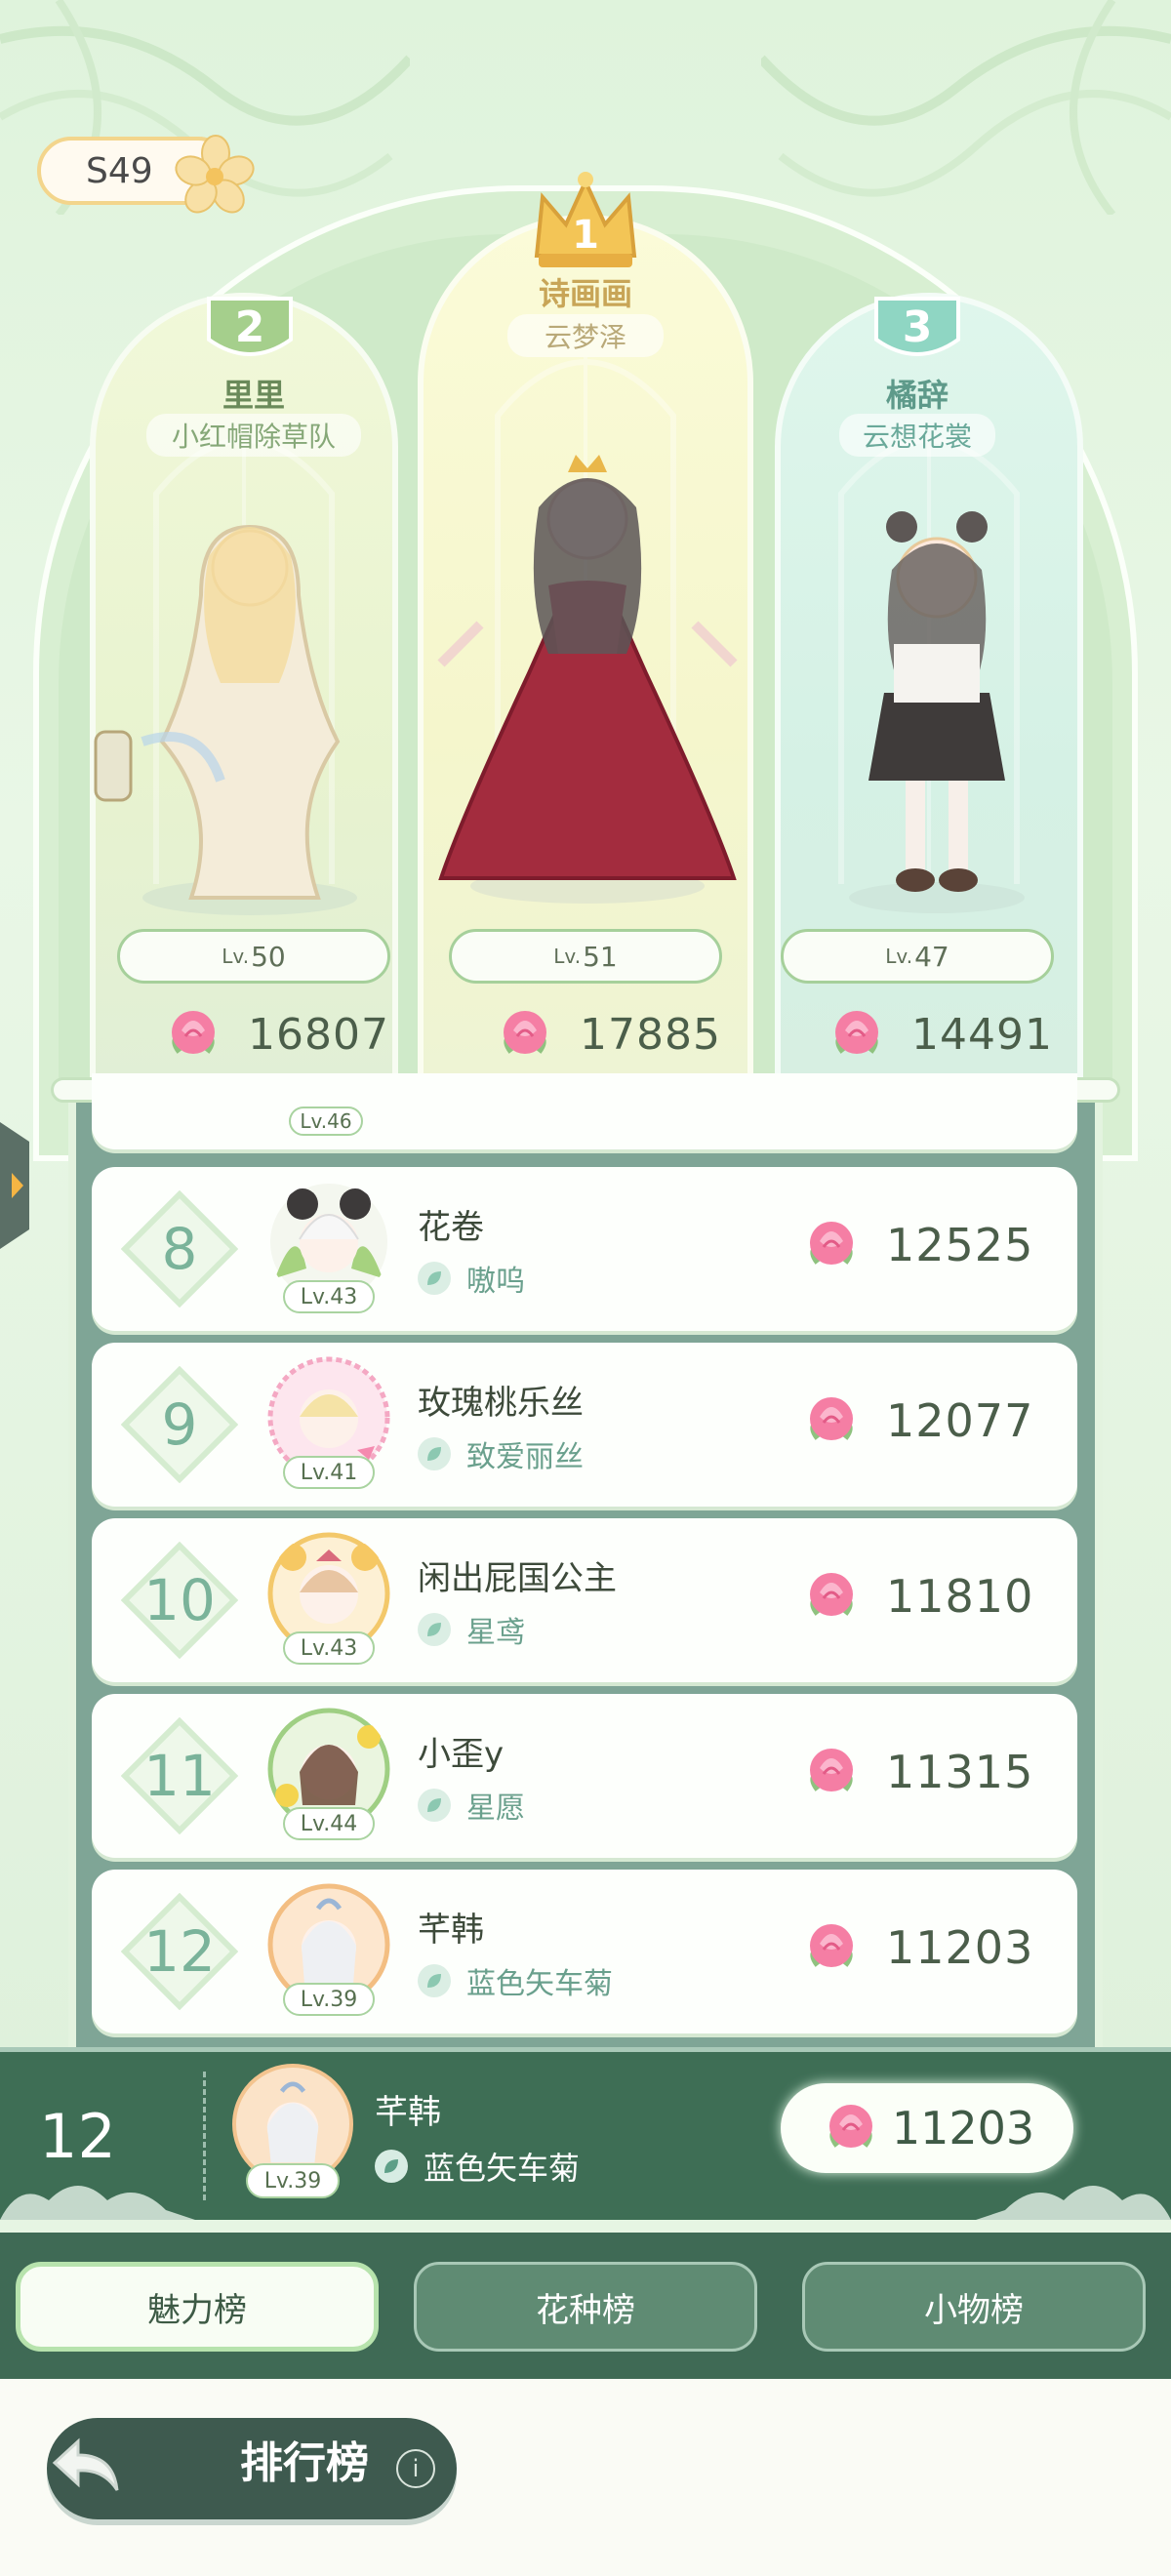  I want to click on rank-number: 11, so click(179, 1776).